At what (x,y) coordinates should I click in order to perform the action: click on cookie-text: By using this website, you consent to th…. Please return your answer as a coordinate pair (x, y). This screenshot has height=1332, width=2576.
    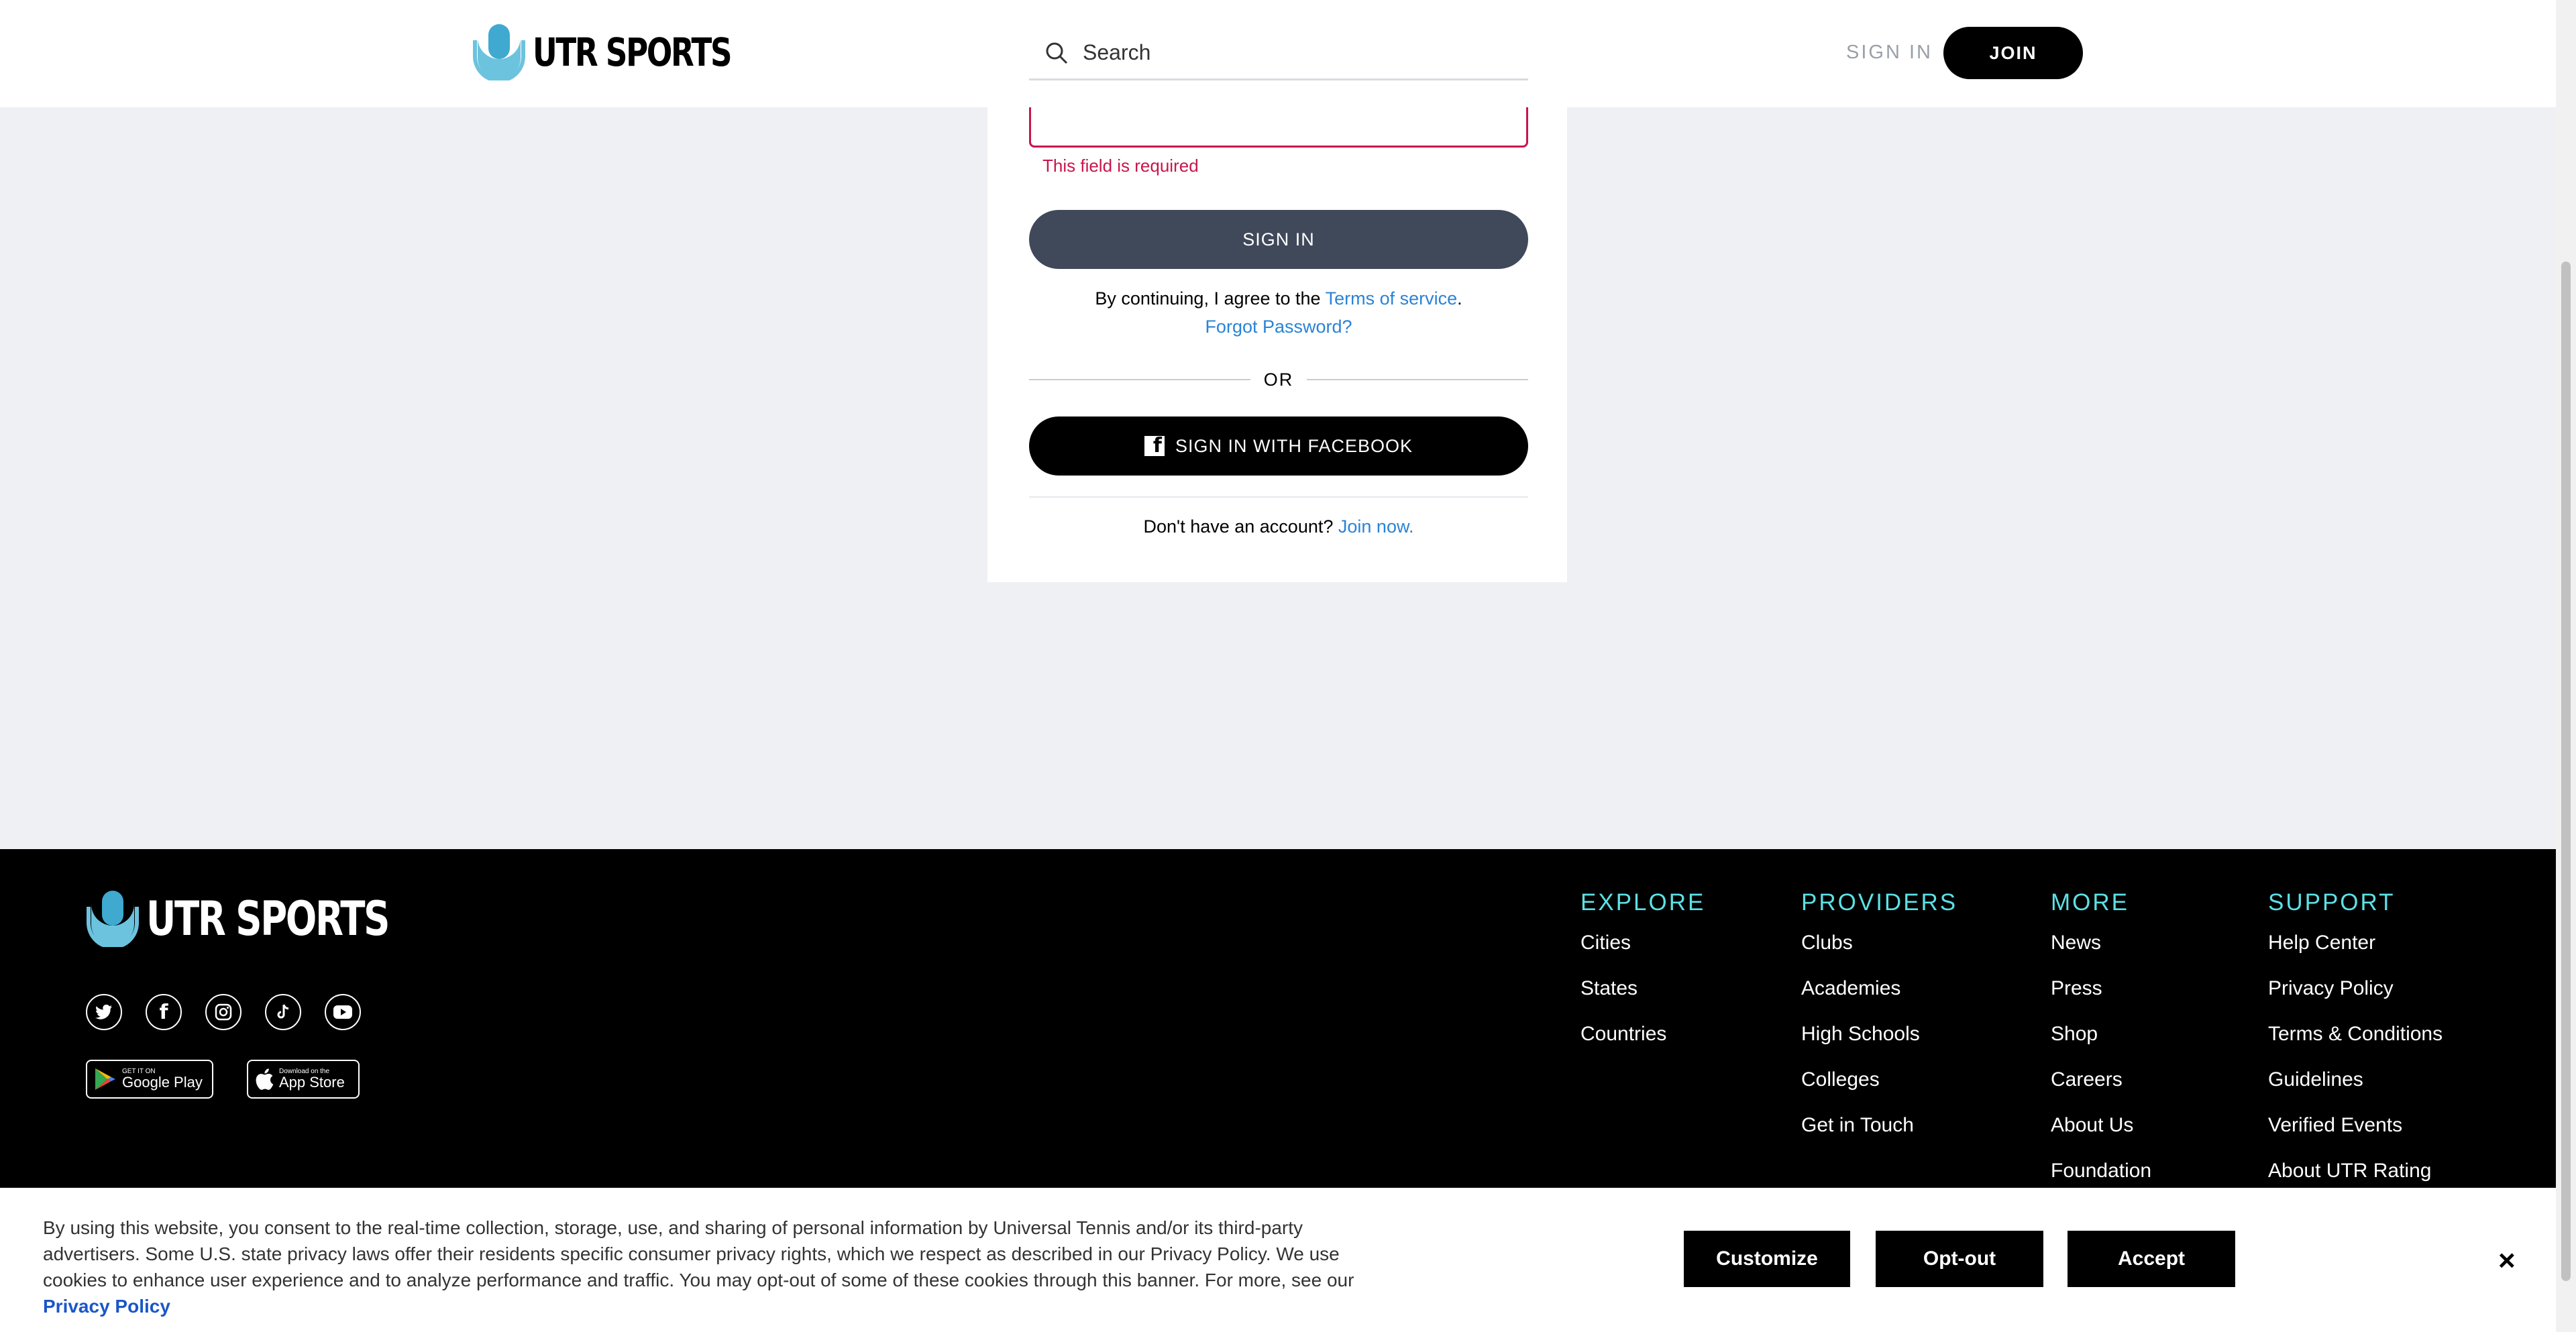
    Looking at the image, I should click on (724, 1267).